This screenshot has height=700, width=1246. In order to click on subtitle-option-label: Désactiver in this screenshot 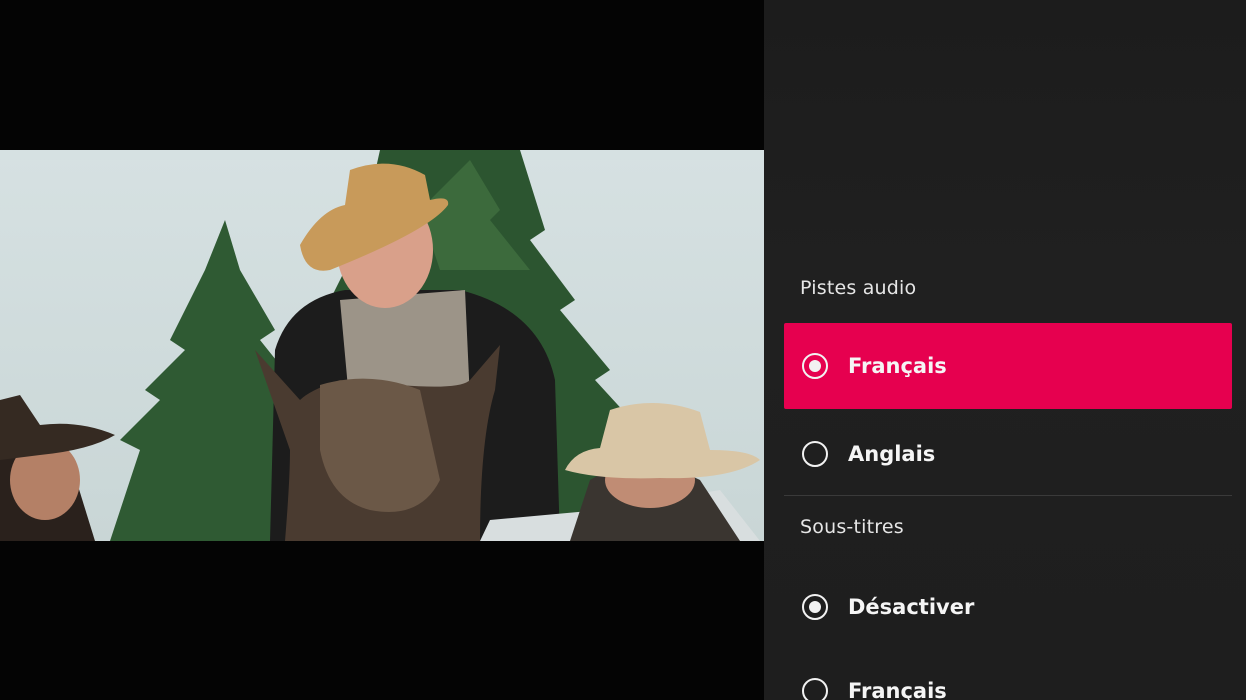, I will do `click(911, 607)`.